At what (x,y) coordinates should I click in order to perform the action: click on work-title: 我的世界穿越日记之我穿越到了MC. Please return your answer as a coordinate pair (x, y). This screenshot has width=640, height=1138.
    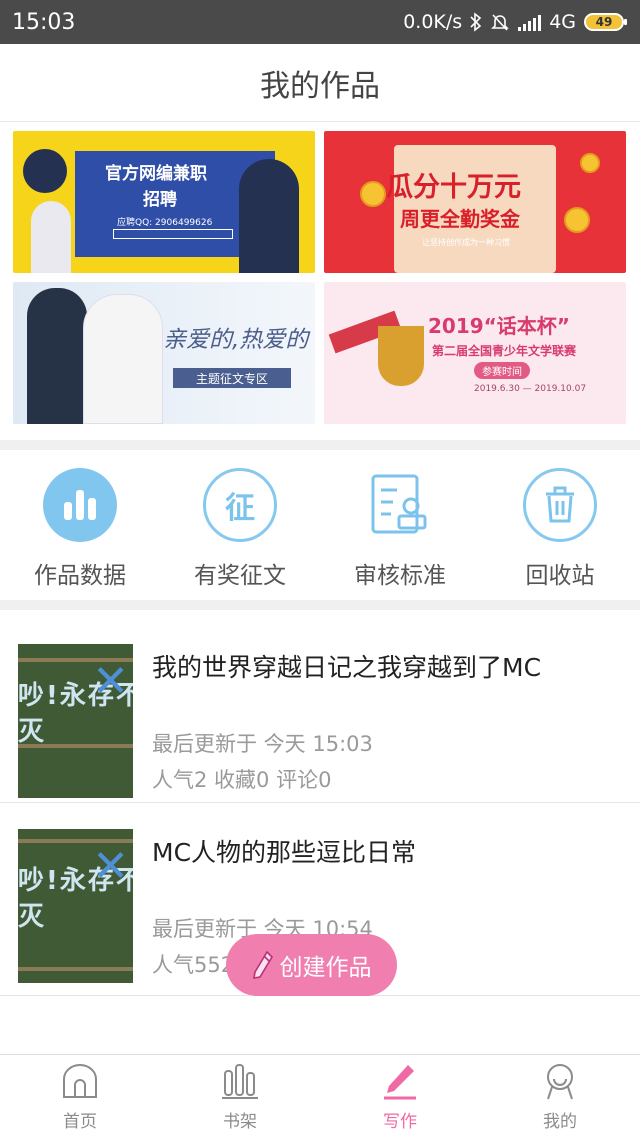
    Looking at the image, I should click on (347, 667).